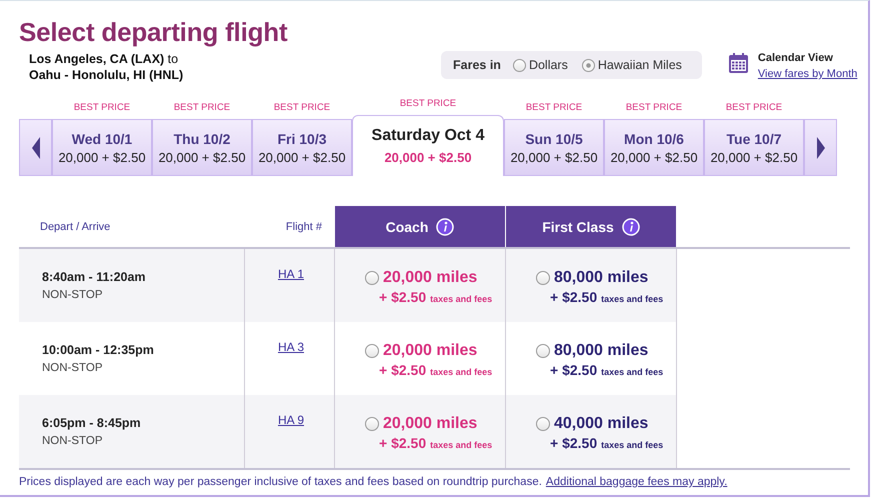 This screenshot has width=878, height=502. I want to click on date-tab: Sun 10/5 20,000 + $2.50, so click(554, 147).